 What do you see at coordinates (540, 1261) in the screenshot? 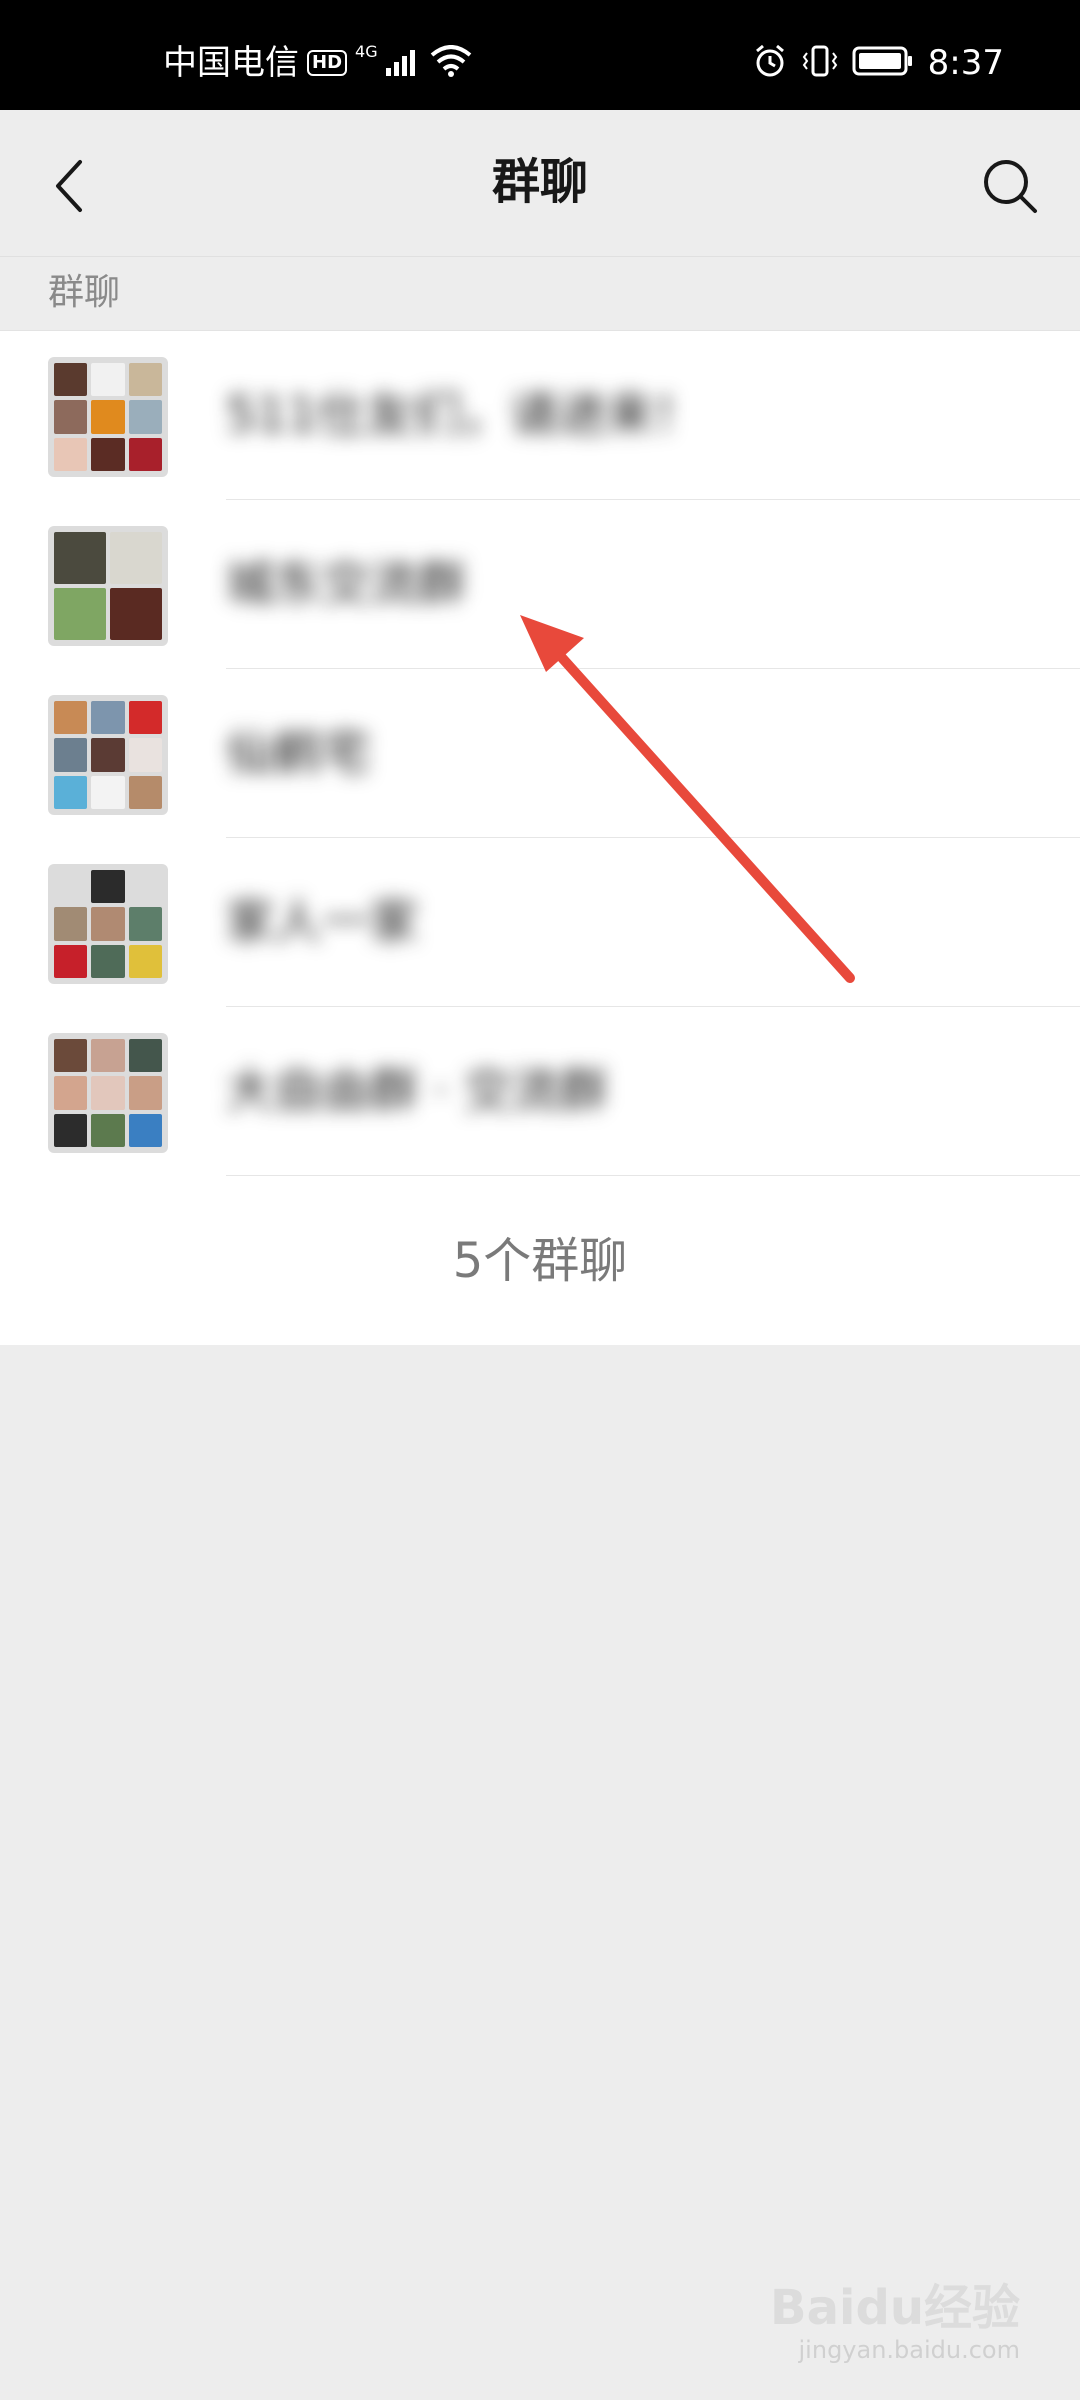
I see `group-count-label: 5个群聊` at bounding box center [540, 1261].